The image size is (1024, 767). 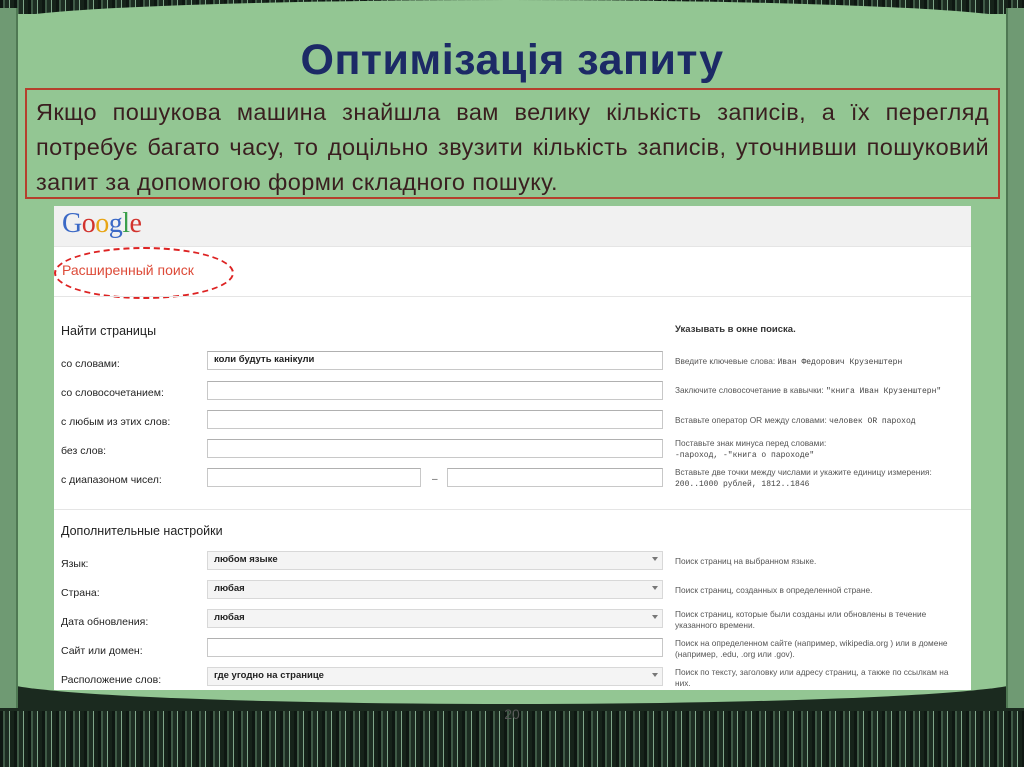 What do you see at coordinates (72, 223) in the screenshot?
I see `logo-letter: G` at bounding box center [72, 223].